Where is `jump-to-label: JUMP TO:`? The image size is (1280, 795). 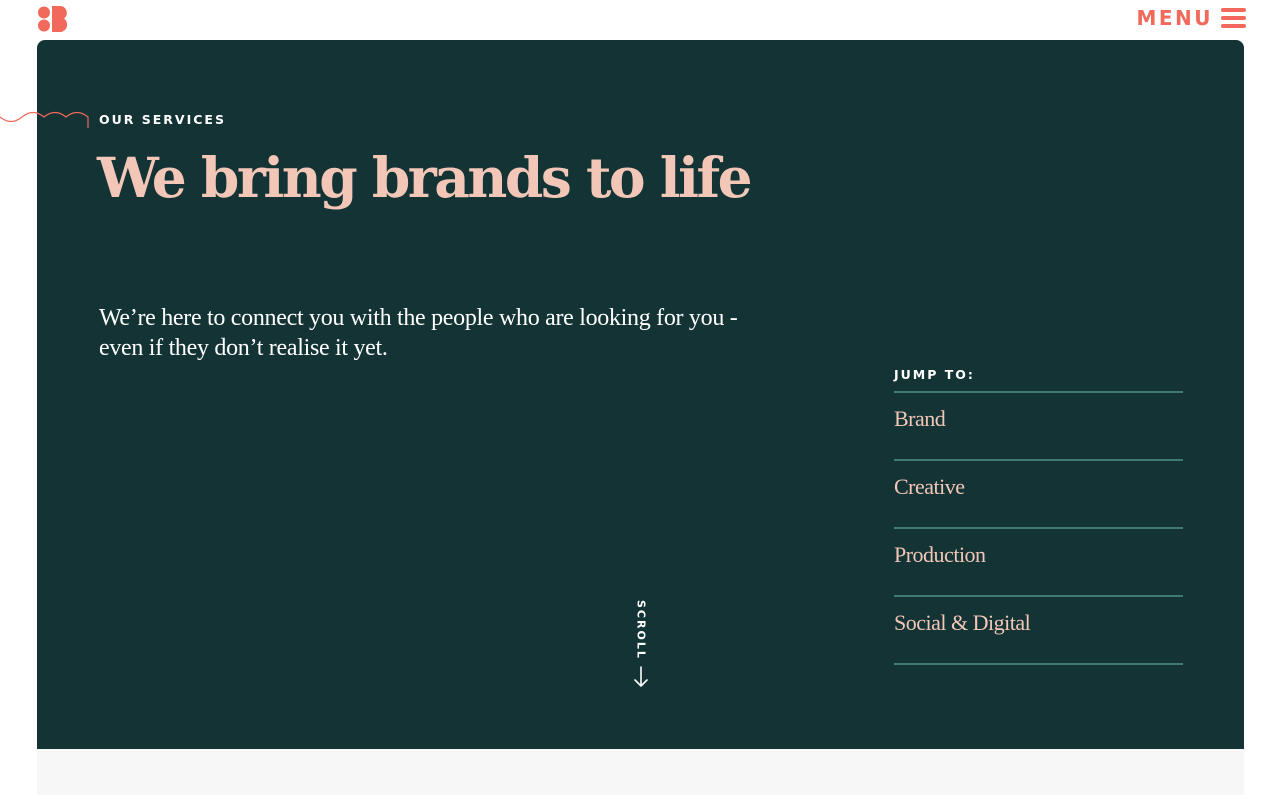 jump-to-label: JUMP TO: is located at coordinates (1038, 379).